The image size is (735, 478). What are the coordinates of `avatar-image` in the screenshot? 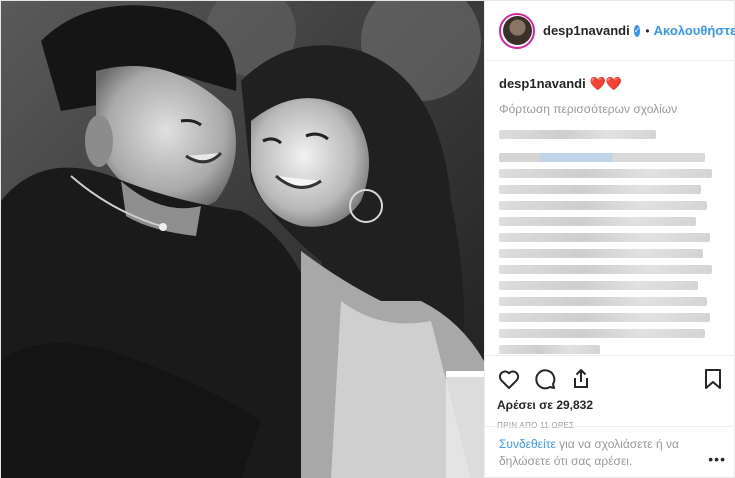 It's located at (517, 30).